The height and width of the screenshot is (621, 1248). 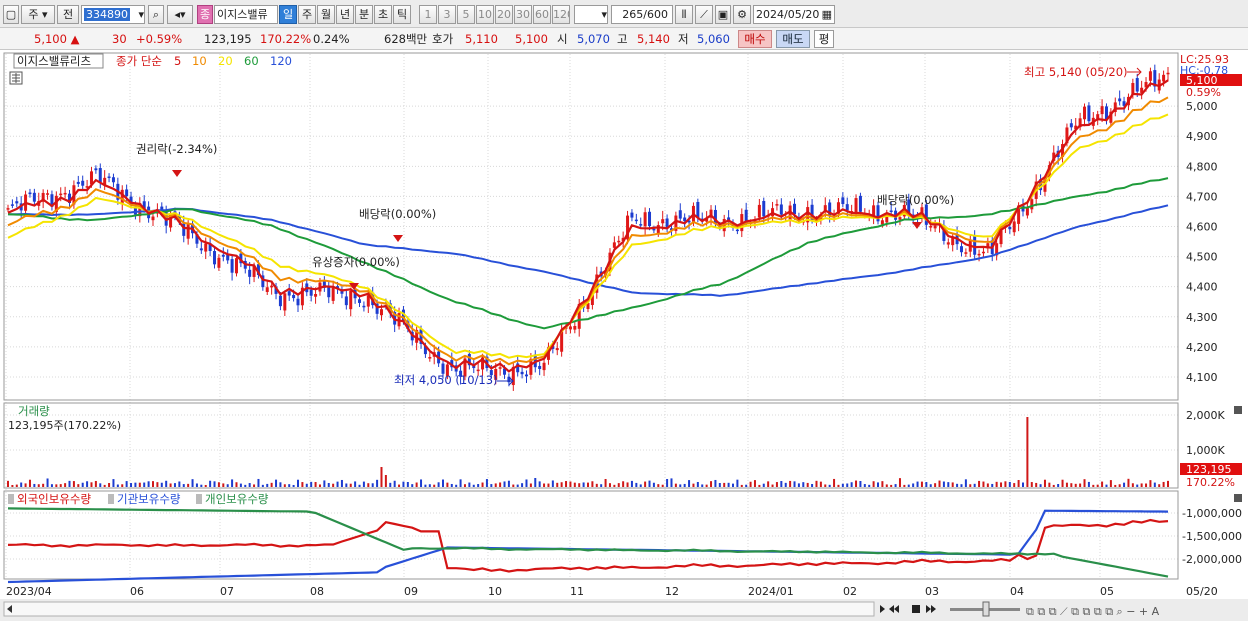 I want to click on interval-tab: 1, so click(x=428, y=14).